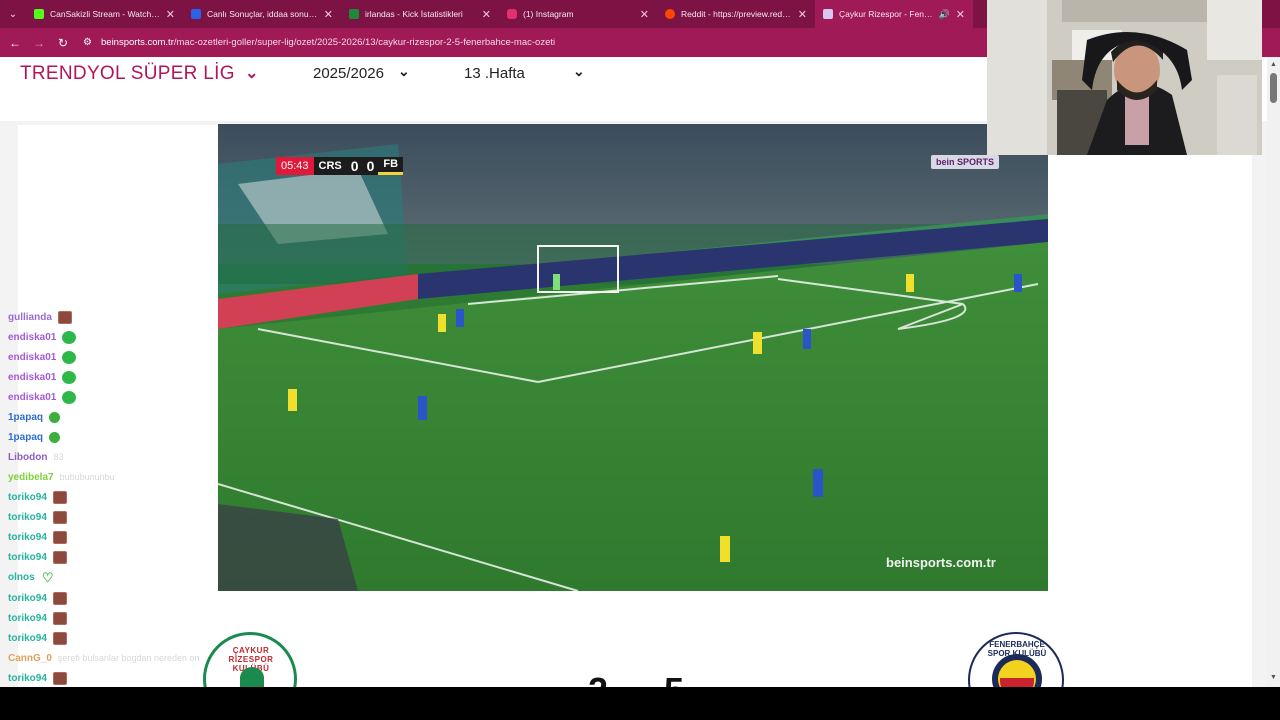 The image size is (1280, 720). Describe the element at coordinates (348, 73) in the screenshot. I see `season-select: 2025/2026` at that location.